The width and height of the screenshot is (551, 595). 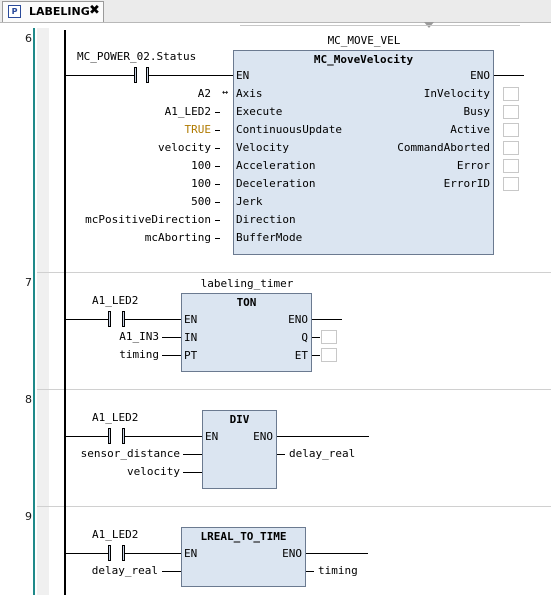 I want to click on fb-input-pin: Jerk, so click(x=249, y=201).